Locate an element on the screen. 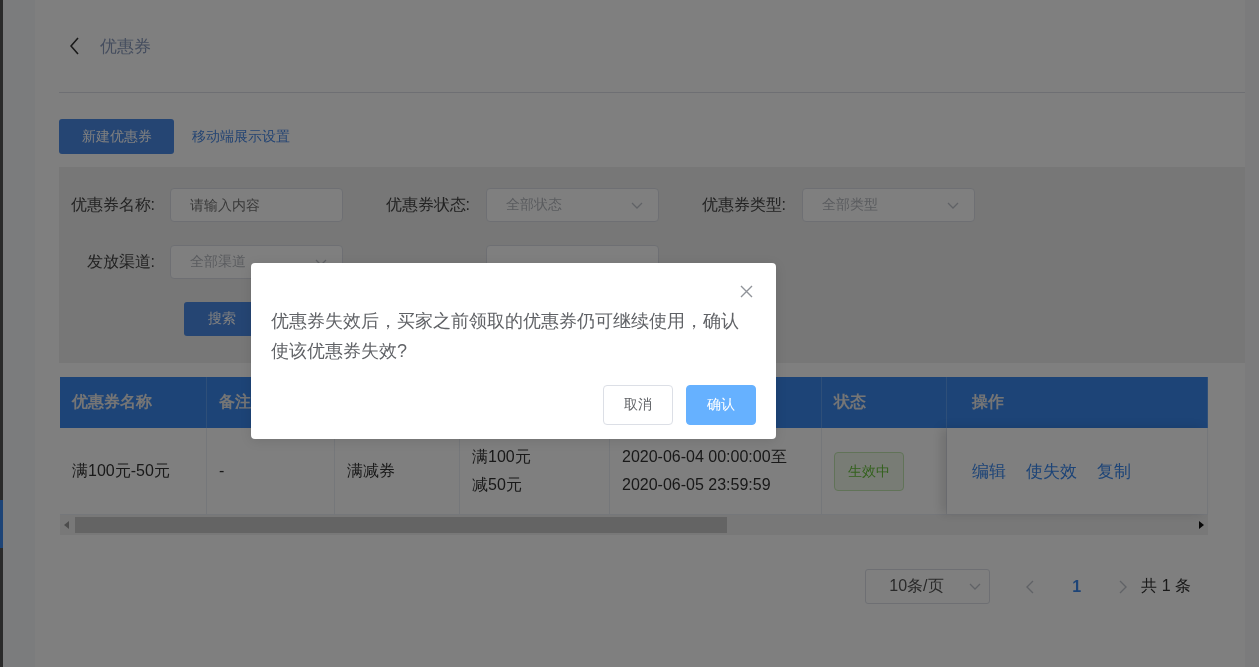 This screenshot has height=667, width=1259. table-cell-text: 满100元 减50元 is located at coordinates (501, 471).